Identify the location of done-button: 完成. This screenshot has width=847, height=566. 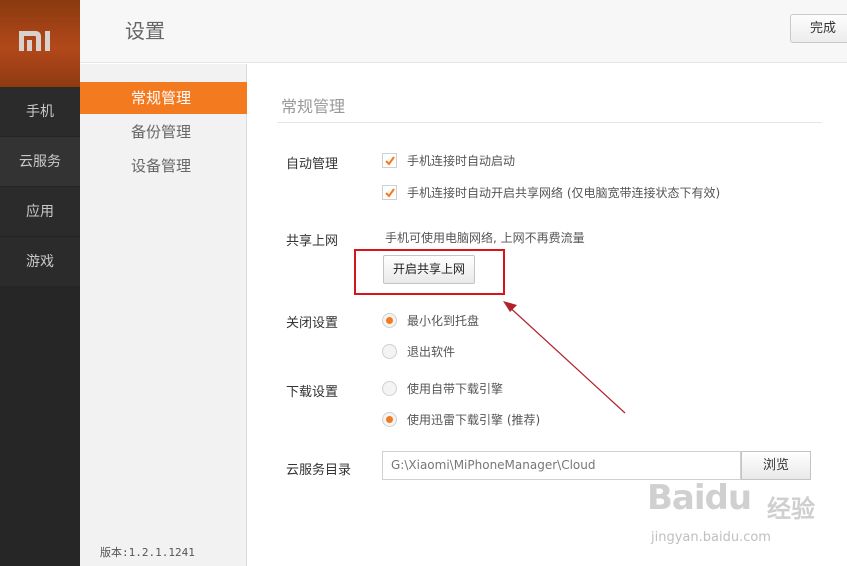
(818, 28).